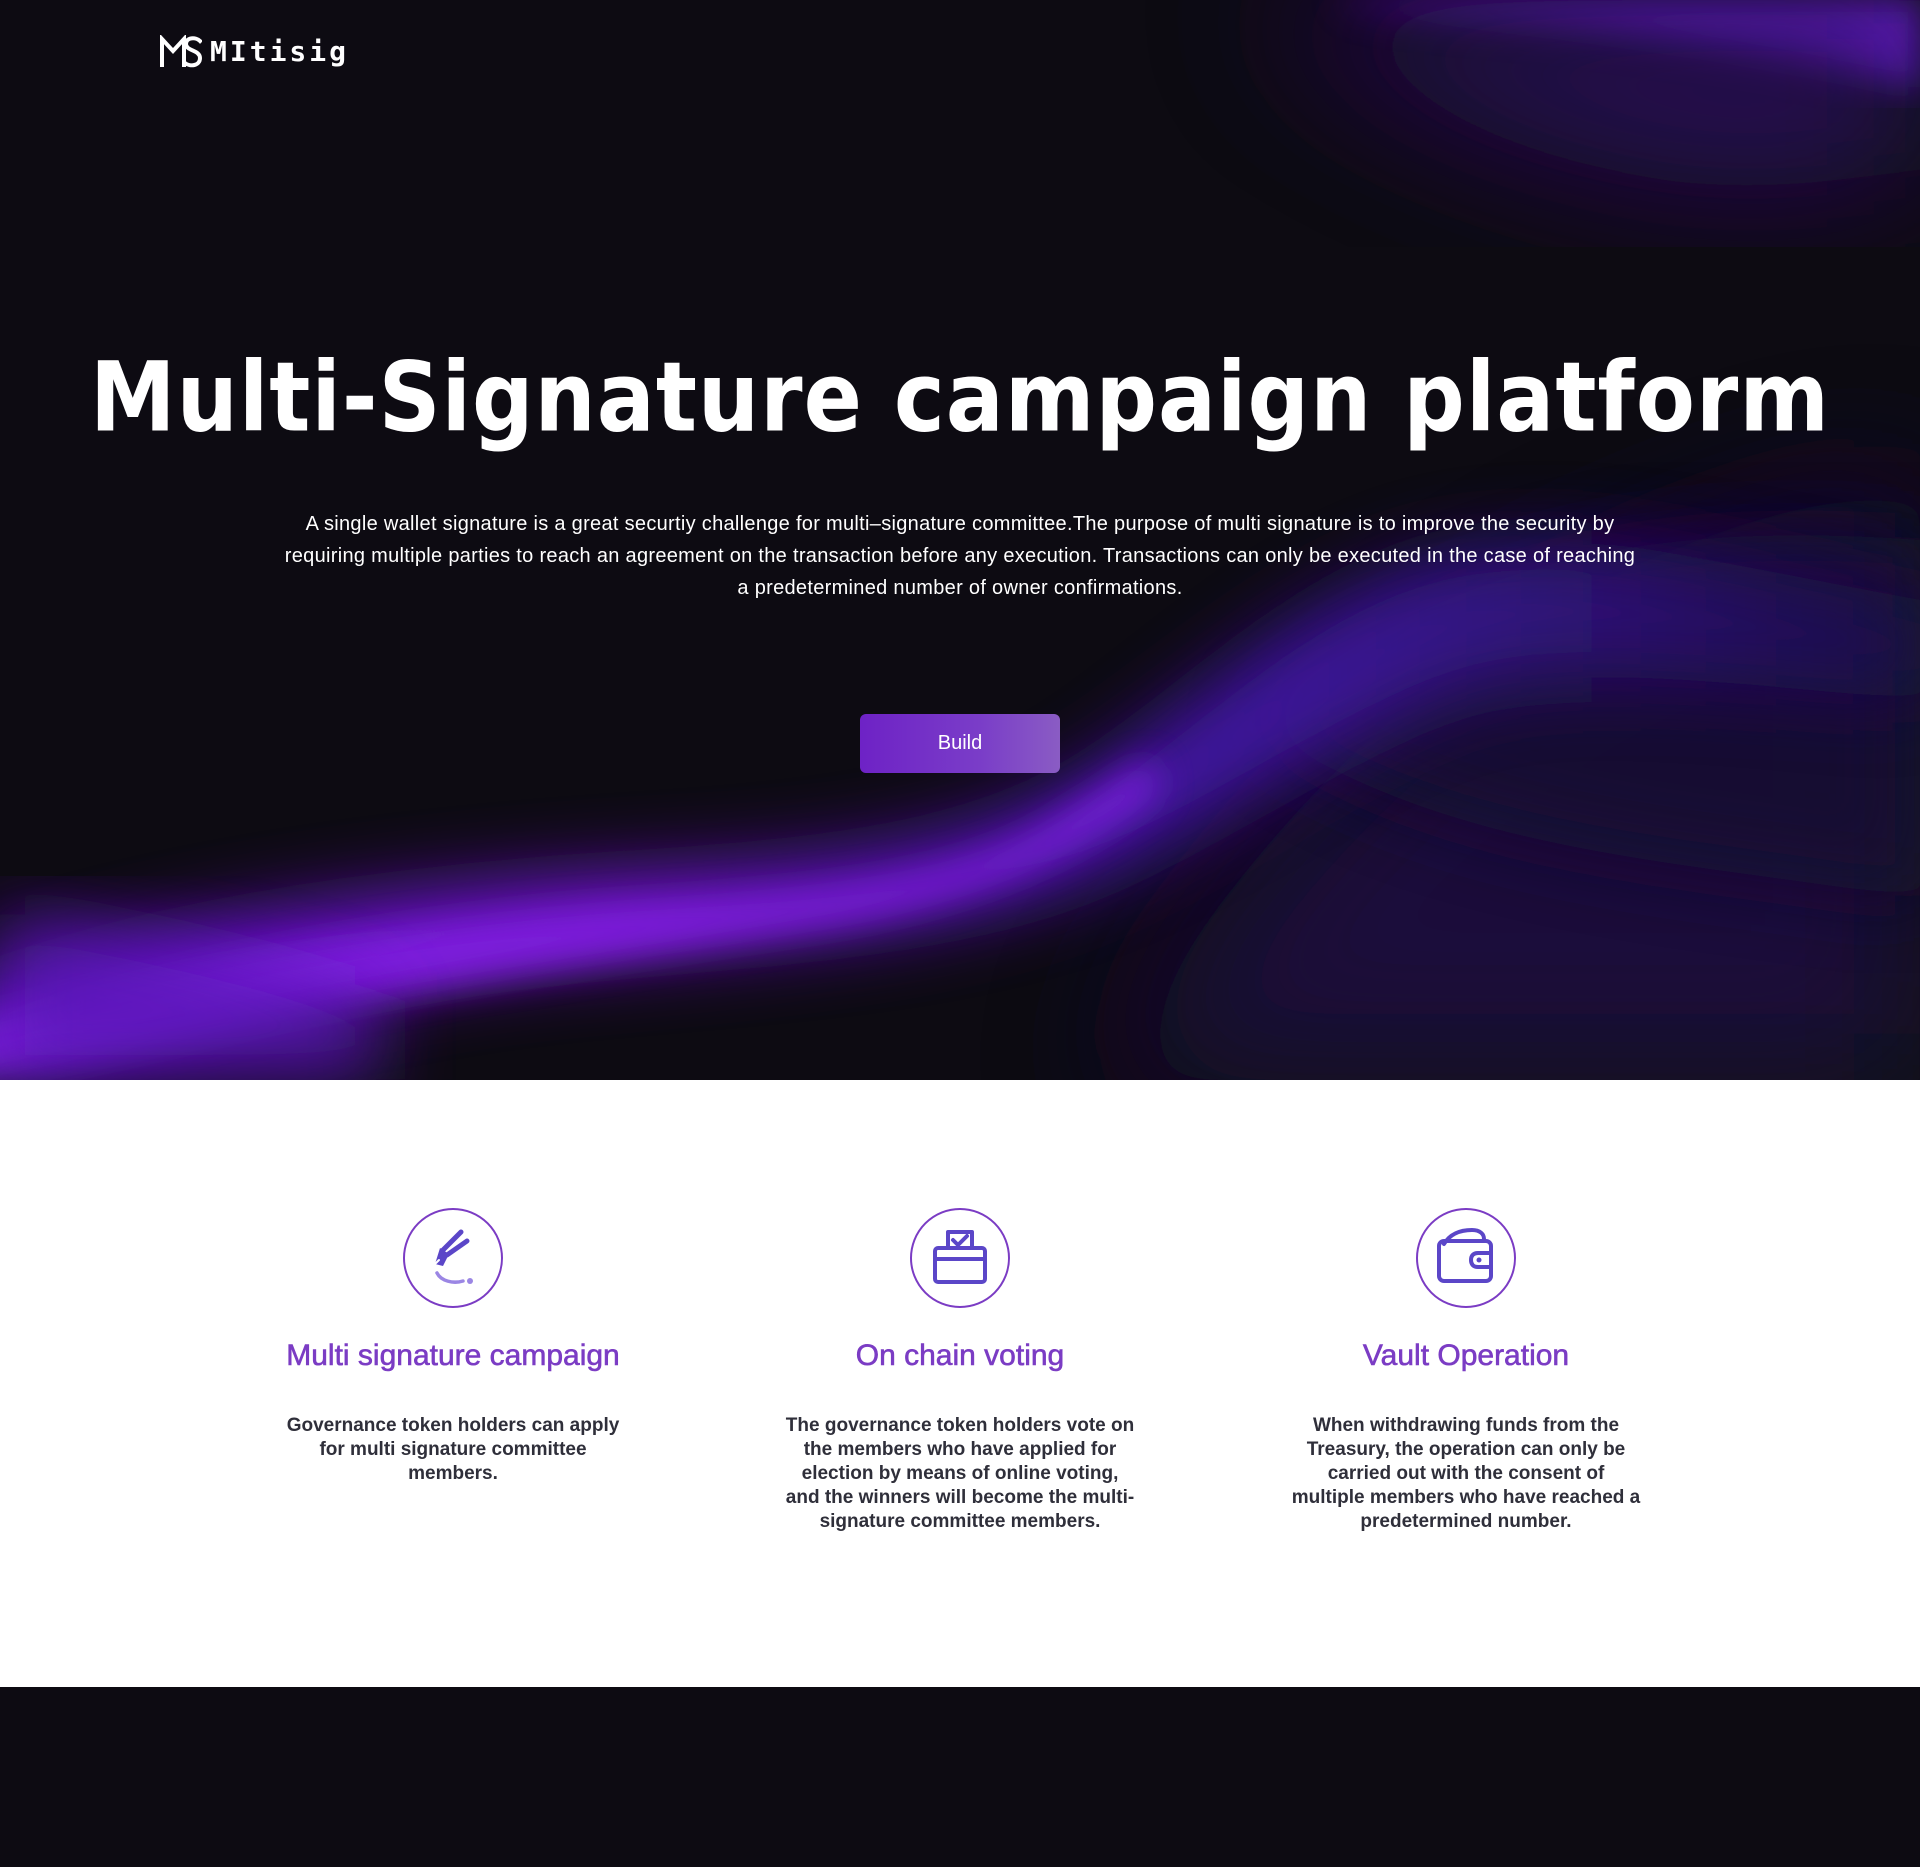 The height and width of the screenshot is (1867, 1920). I want to click on footer, so click(960, 1777).